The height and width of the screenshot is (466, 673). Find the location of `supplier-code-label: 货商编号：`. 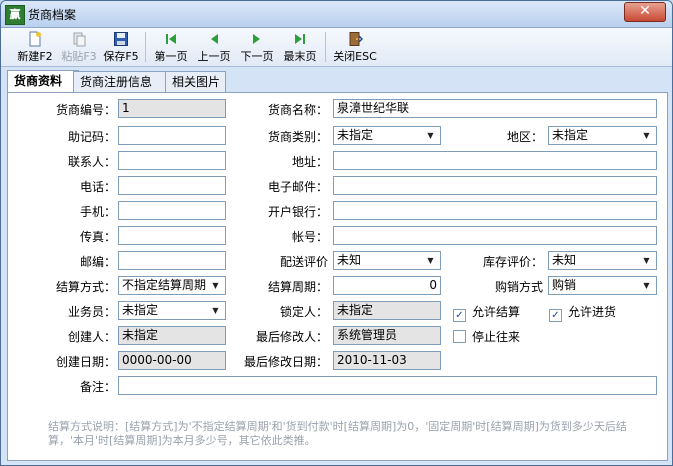

supplier-code-label: 货商编号： is located at coordinates (85, 110).